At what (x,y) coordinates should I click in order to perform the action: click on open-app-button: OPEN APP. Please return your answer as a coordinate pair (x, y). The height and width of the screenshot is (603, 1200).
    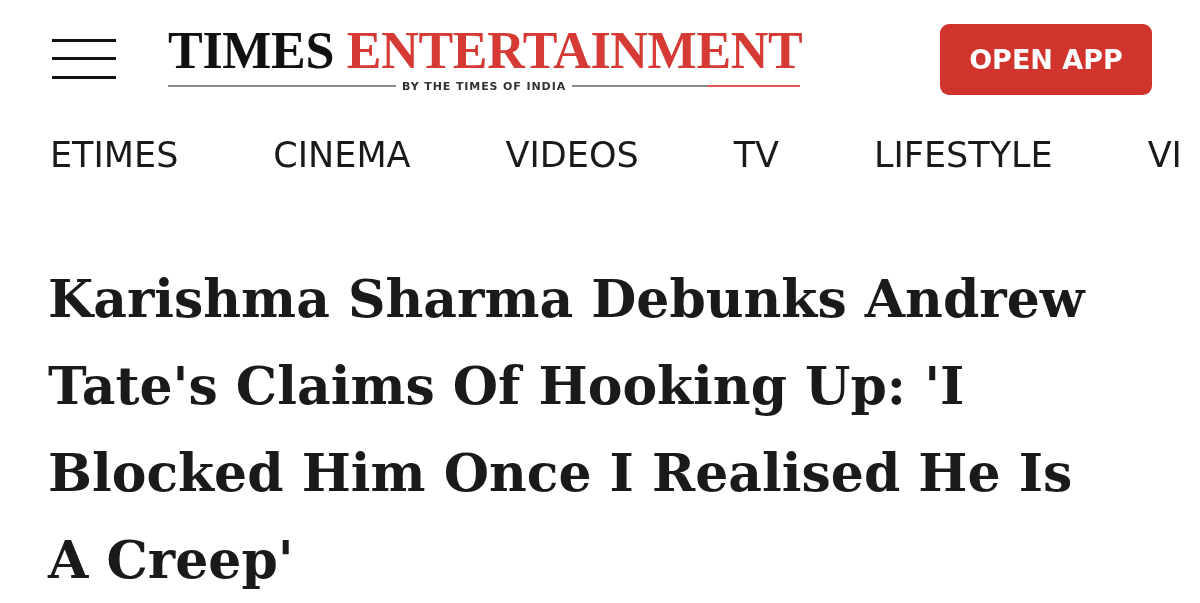
    Looking at the image, I should click on (1046, 59).